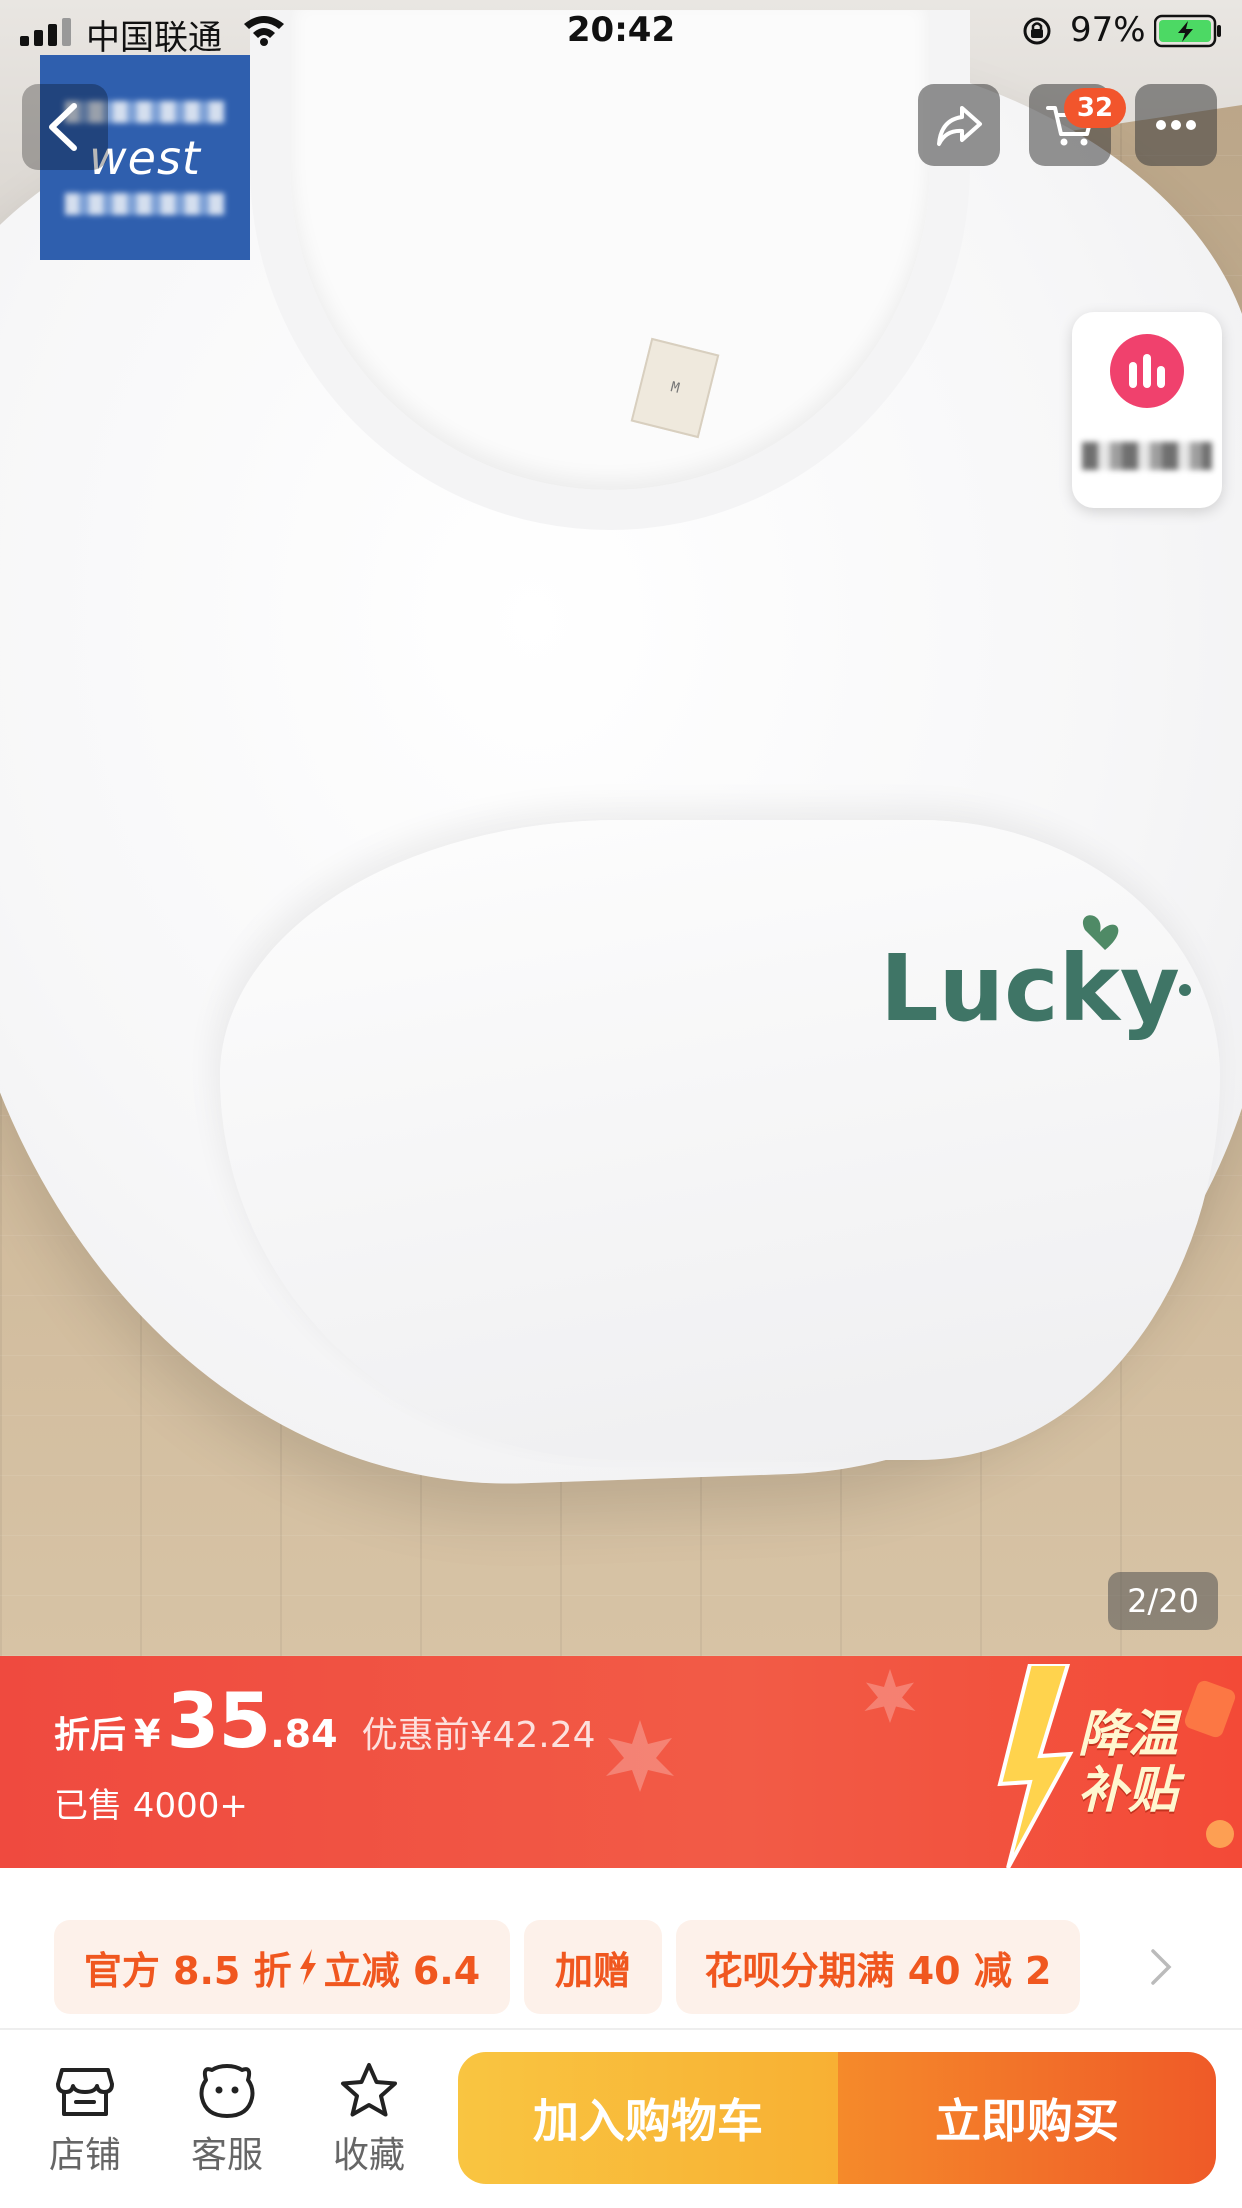 The width and height of the screenshot is (1242, 2208). I want to click on chevron-right-icon, so click(1161, 1967).